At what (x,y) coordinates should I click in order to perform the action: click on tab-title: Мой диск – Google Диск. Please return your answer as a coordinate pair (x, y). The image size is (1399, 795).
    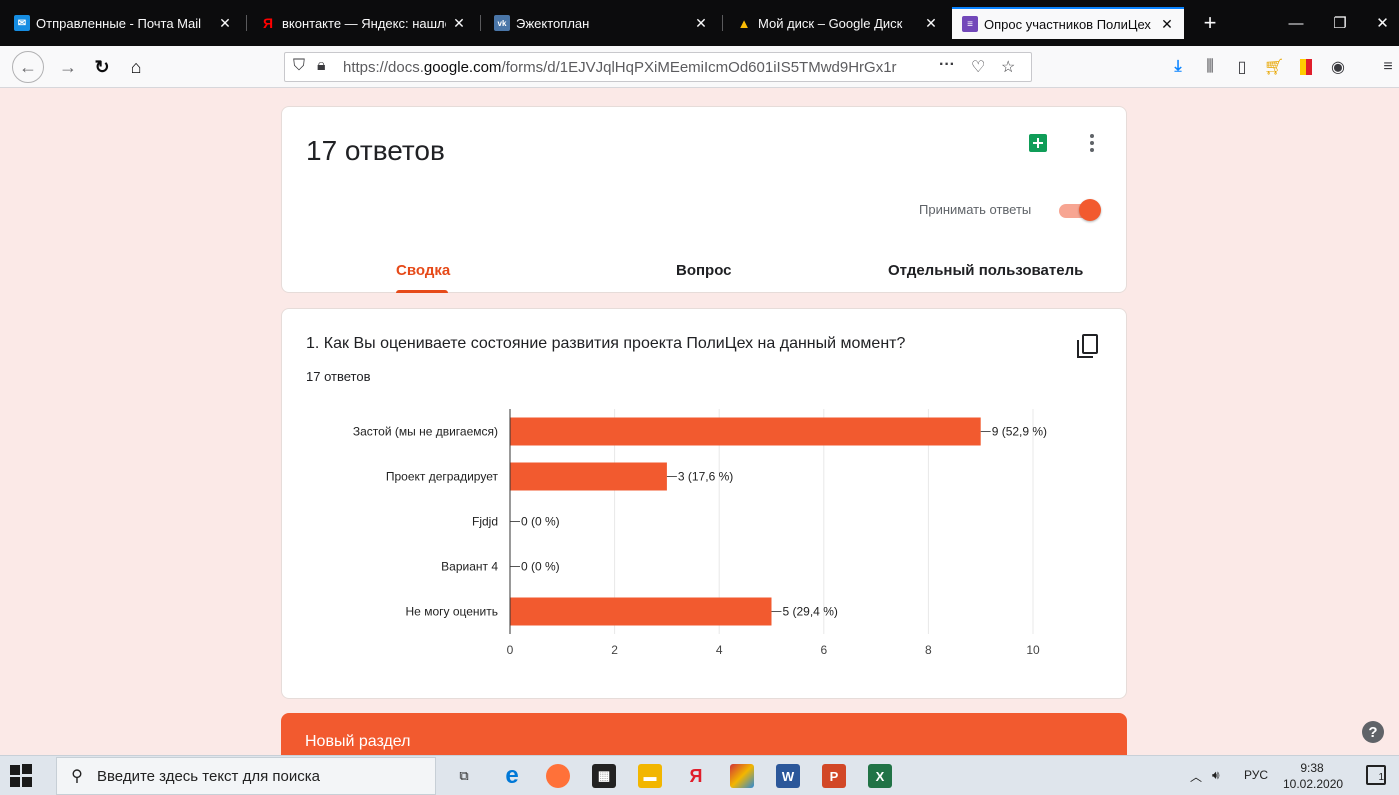
    Looking at the image, I should click on (830, 23).